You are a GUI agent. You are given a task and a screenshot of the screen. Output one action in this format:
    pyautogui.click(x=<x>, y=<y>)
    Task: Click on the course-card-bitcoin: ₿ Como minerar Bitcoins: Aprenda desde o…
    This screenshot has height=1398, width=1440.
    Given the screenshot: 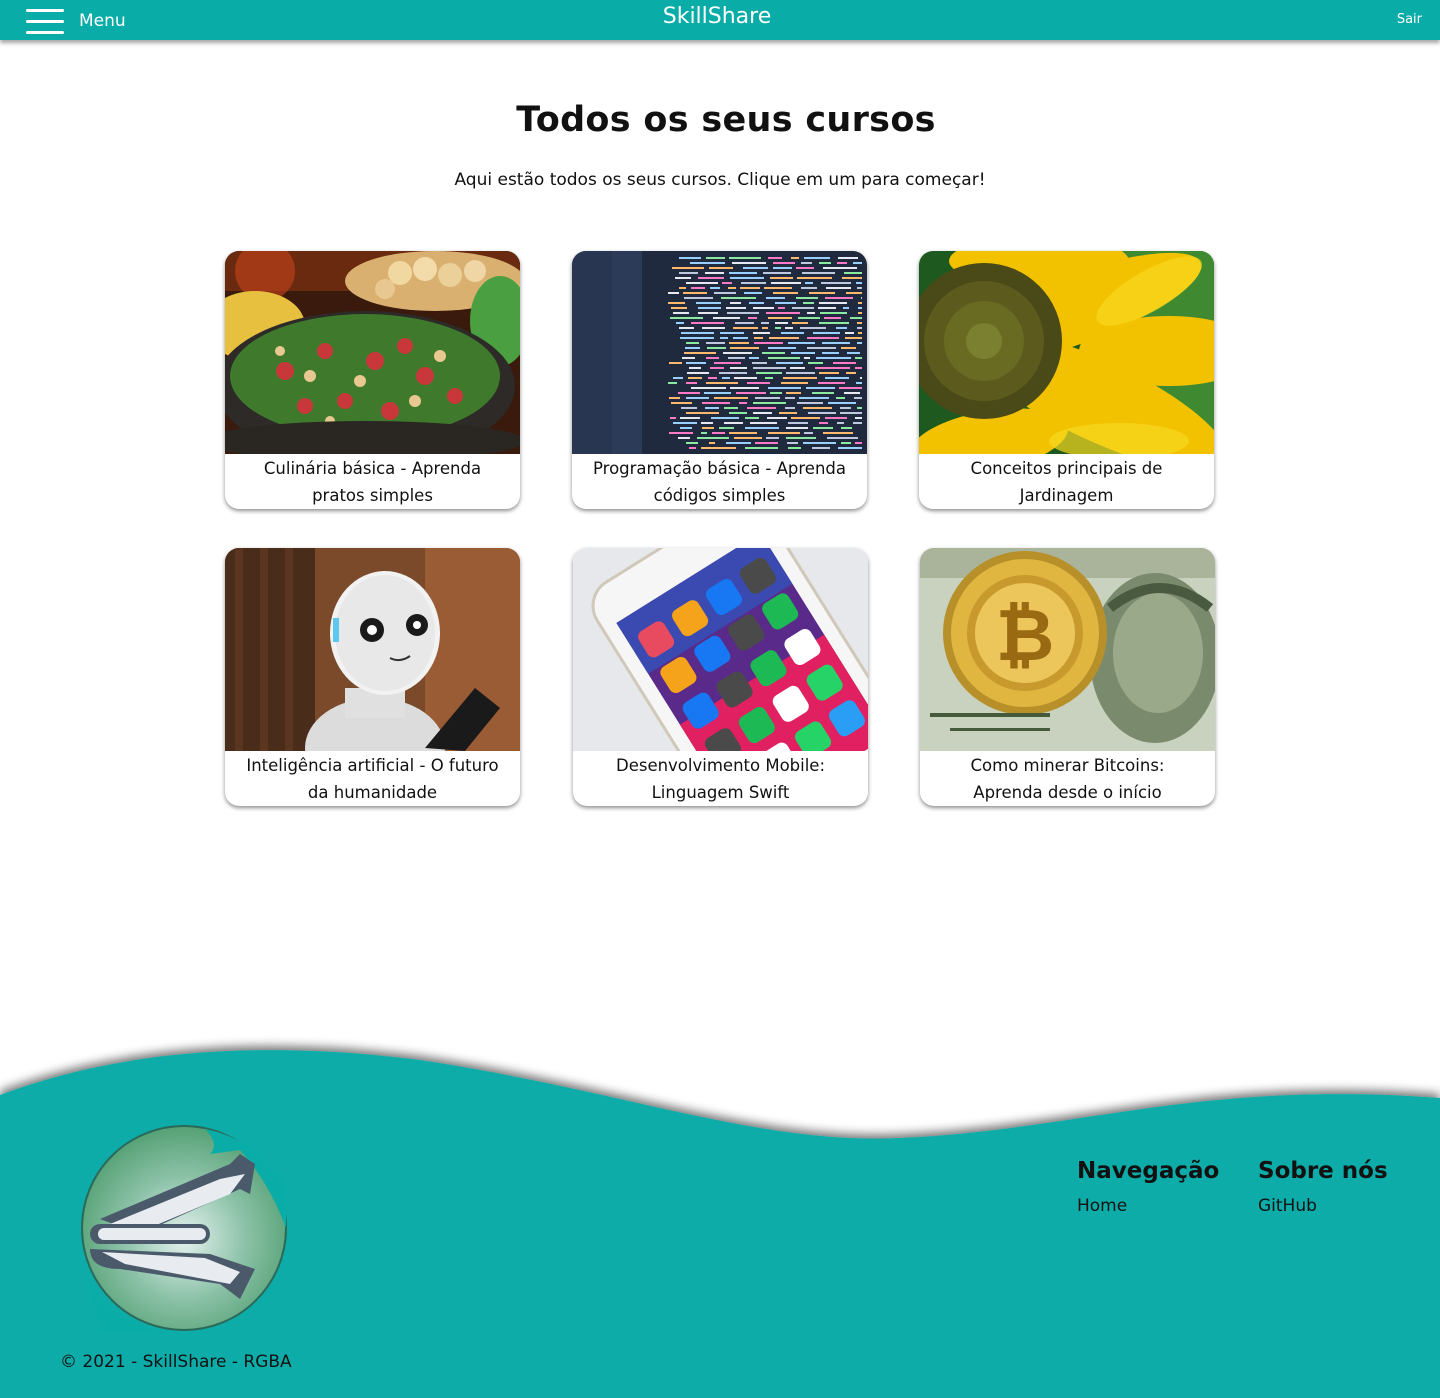 What is the action you would take?
    pyautogui.click(x=1067, y=677)
    